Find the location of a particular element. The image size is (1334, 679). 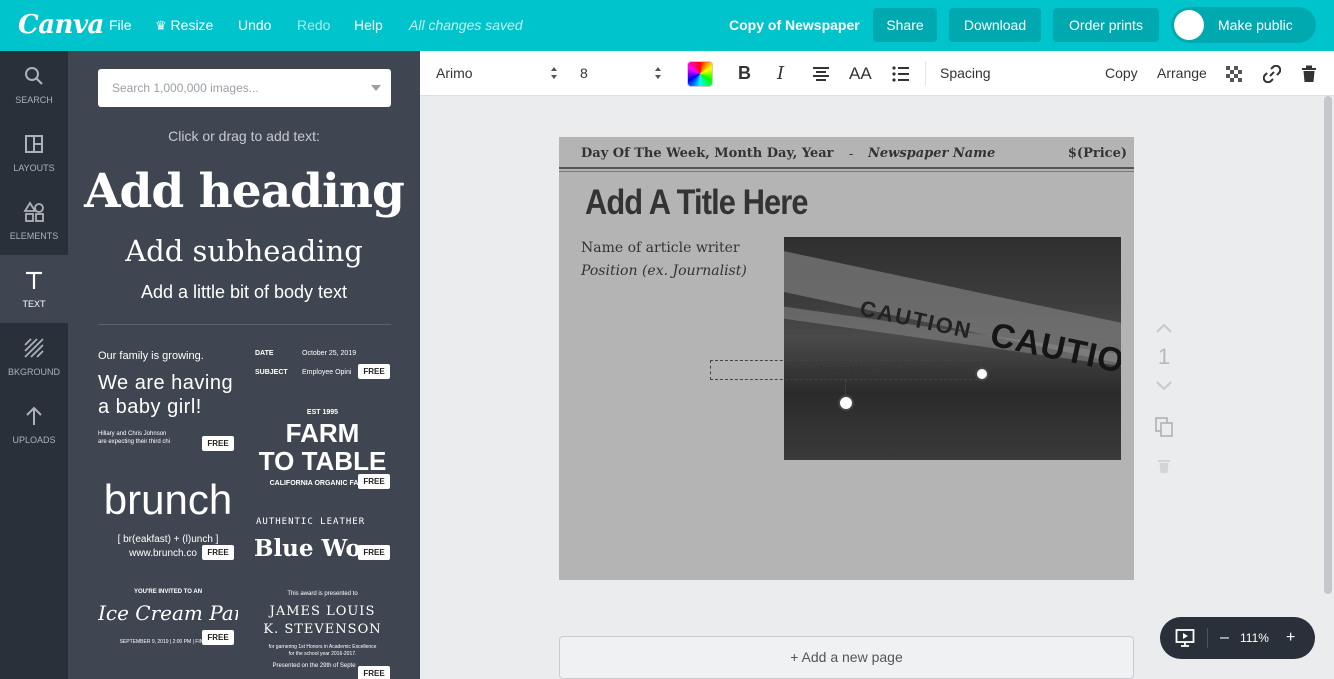

add-subheading-button: Add subheading is located at coordinates (244, 251).